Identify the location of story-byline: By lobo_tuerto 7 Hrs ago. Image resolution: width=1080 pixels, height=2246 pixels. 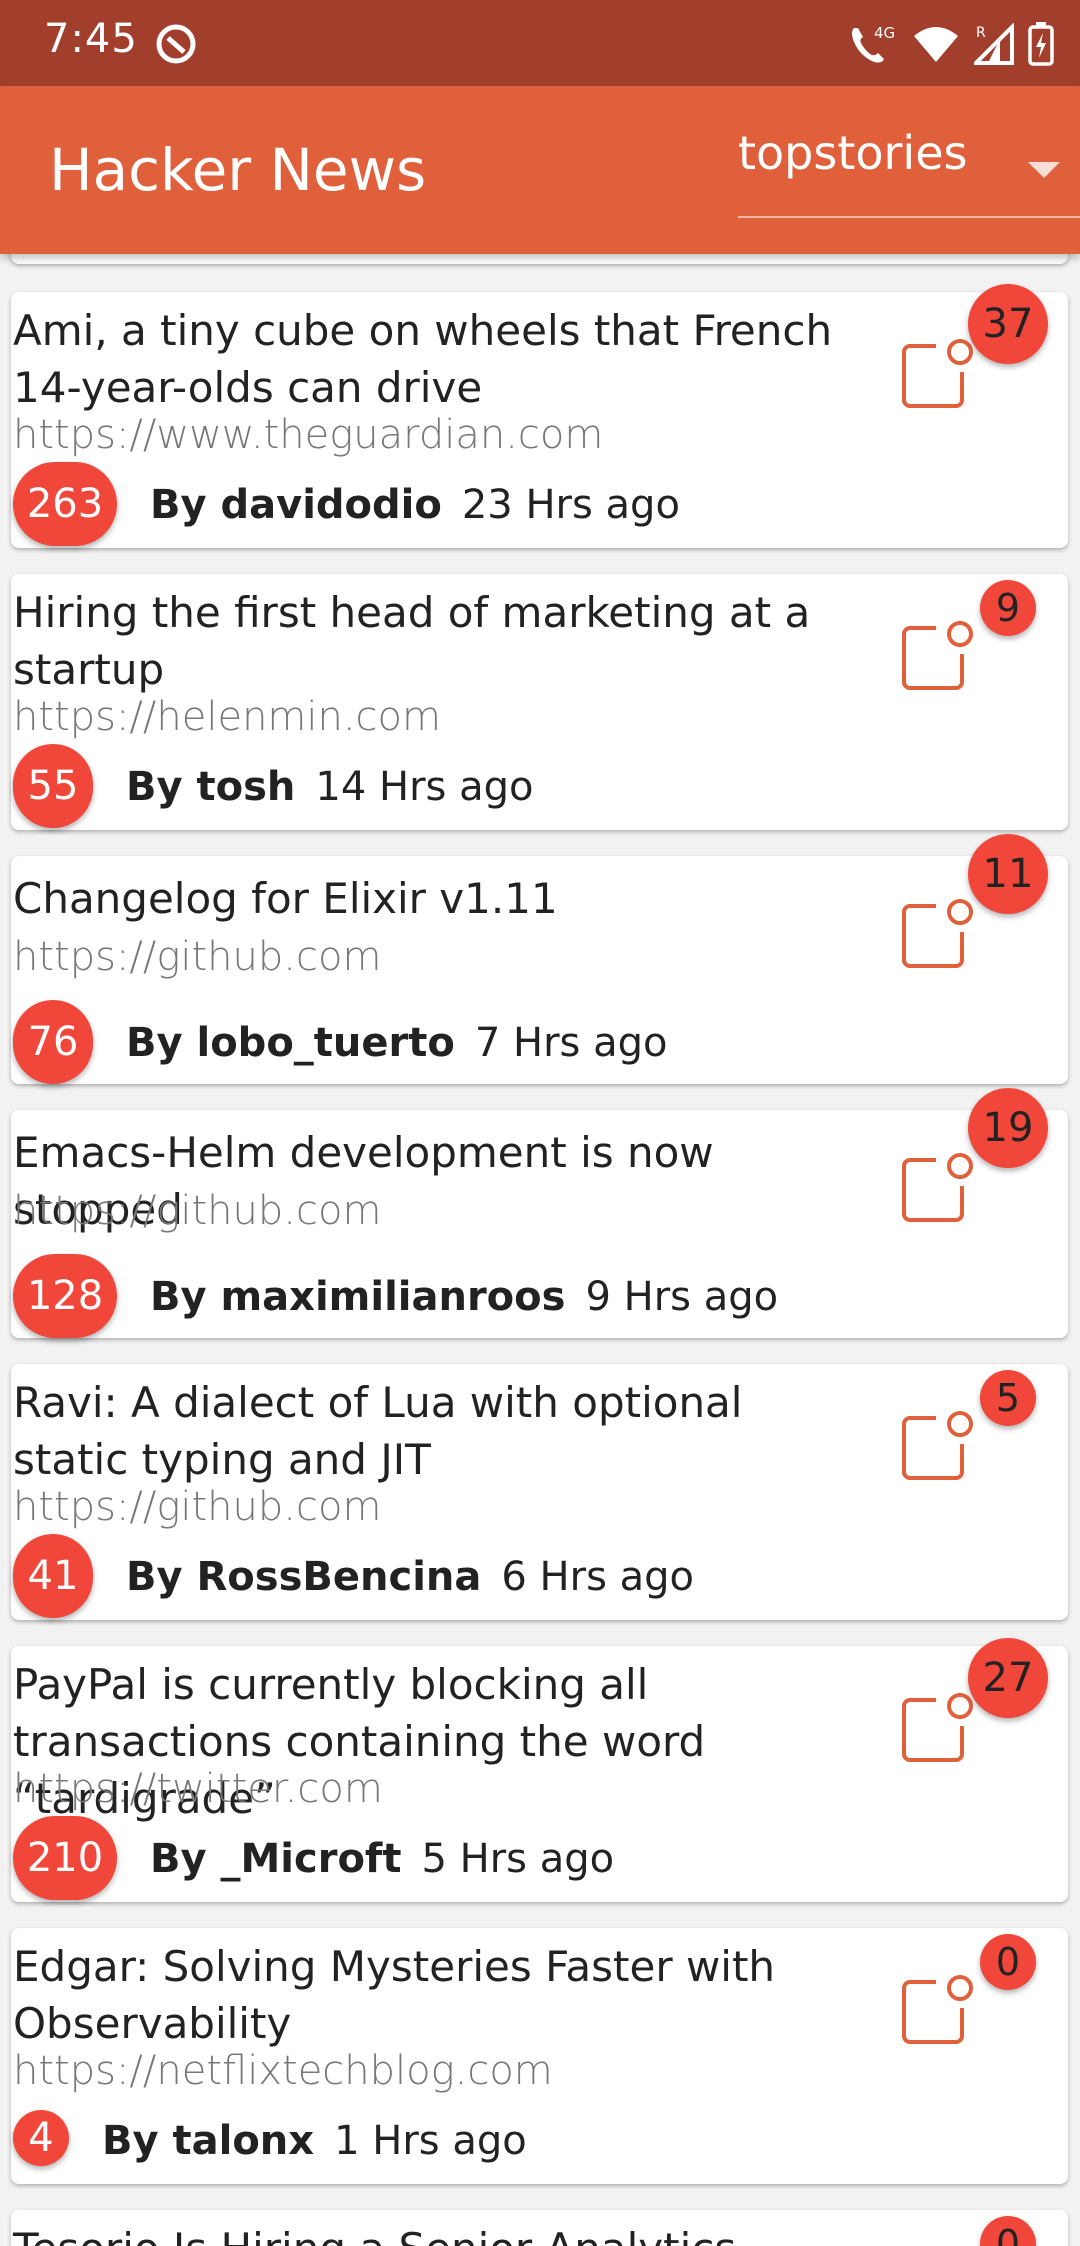
(396, 1043).